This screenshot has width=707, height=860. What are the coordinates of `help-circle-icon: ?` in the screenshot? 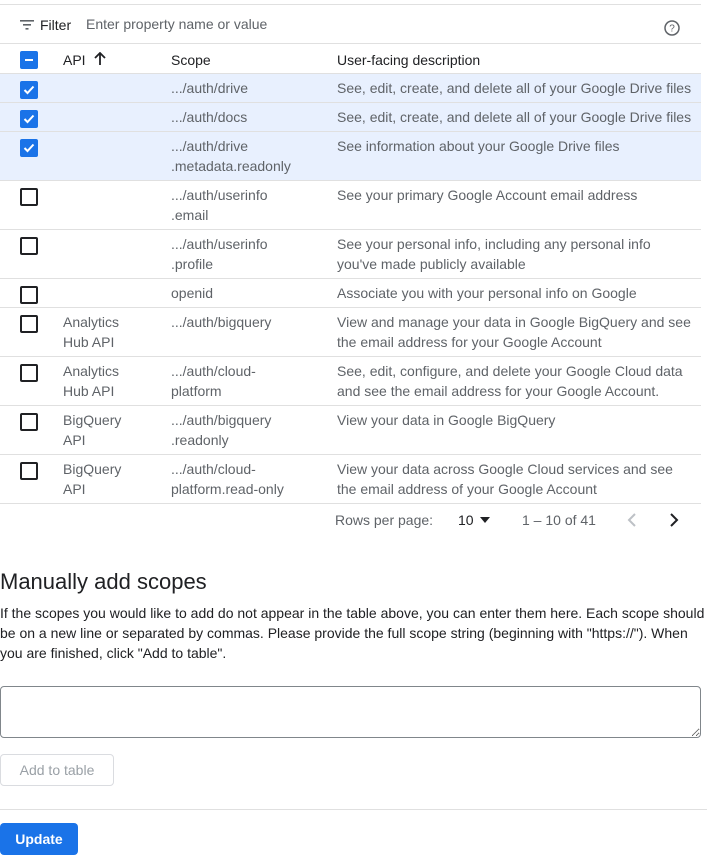 It's located at (672, 28).